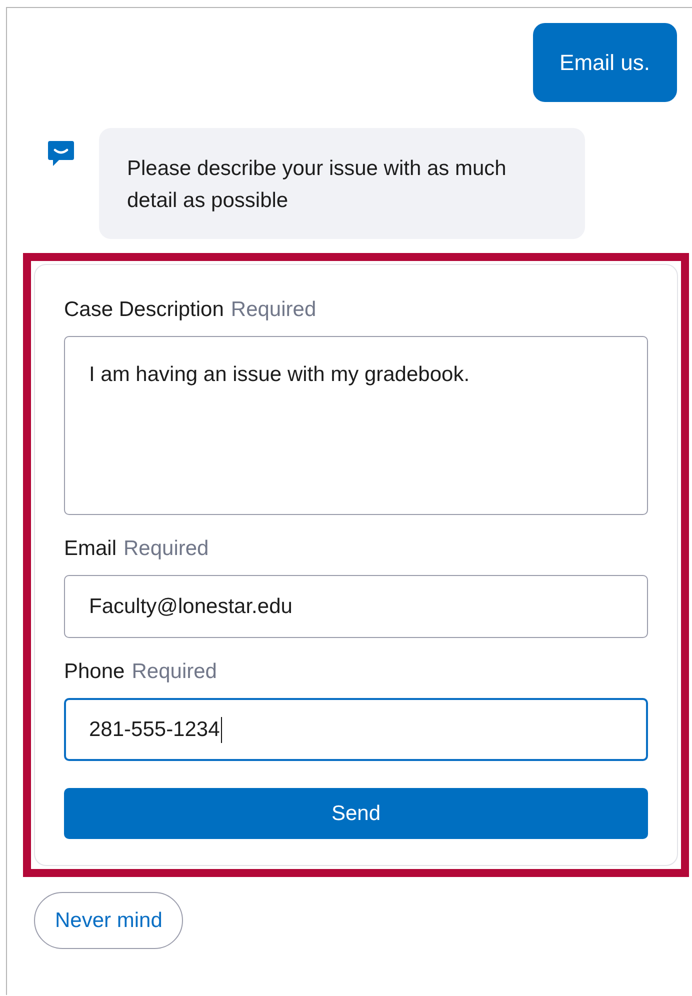 This screenshot has height=996, width=692. I want to click on chat-bubble-icon, so click(61, 154).